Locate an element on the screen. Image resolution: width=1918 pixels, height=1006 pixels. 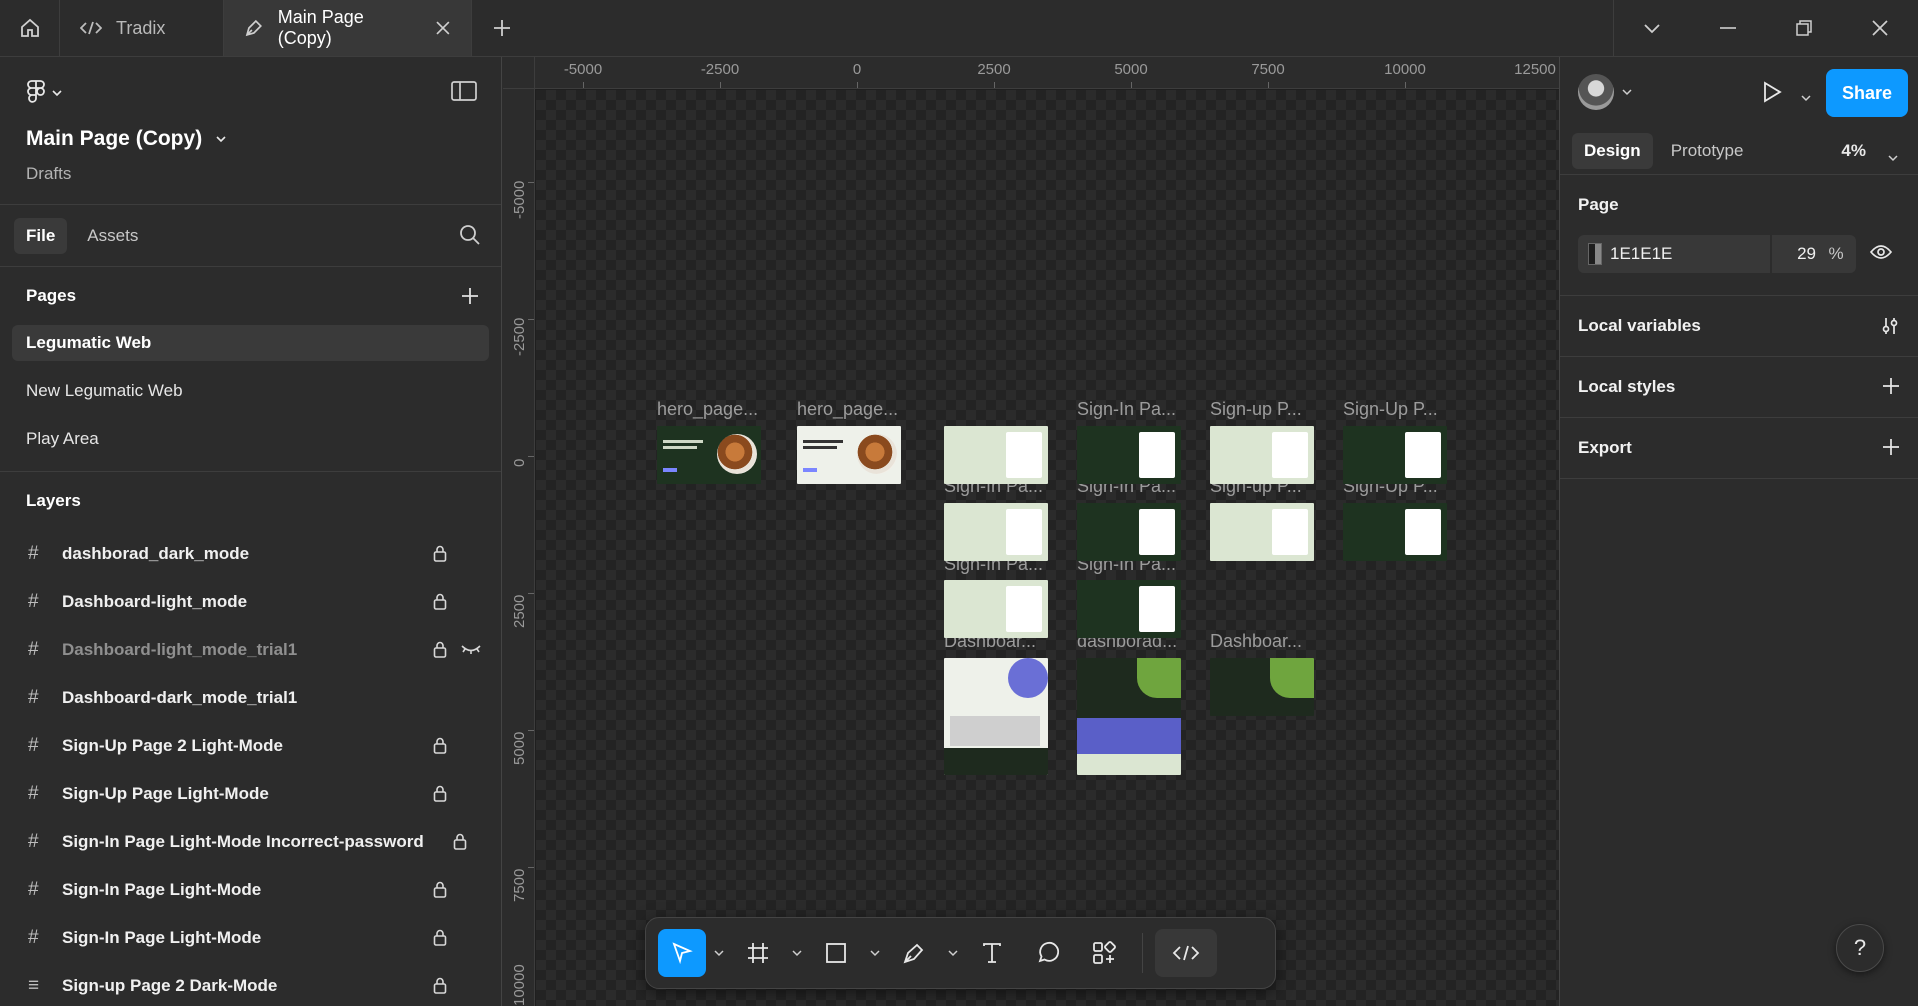
page-opacity-input: 29 is located at coordinates (1794, 254).